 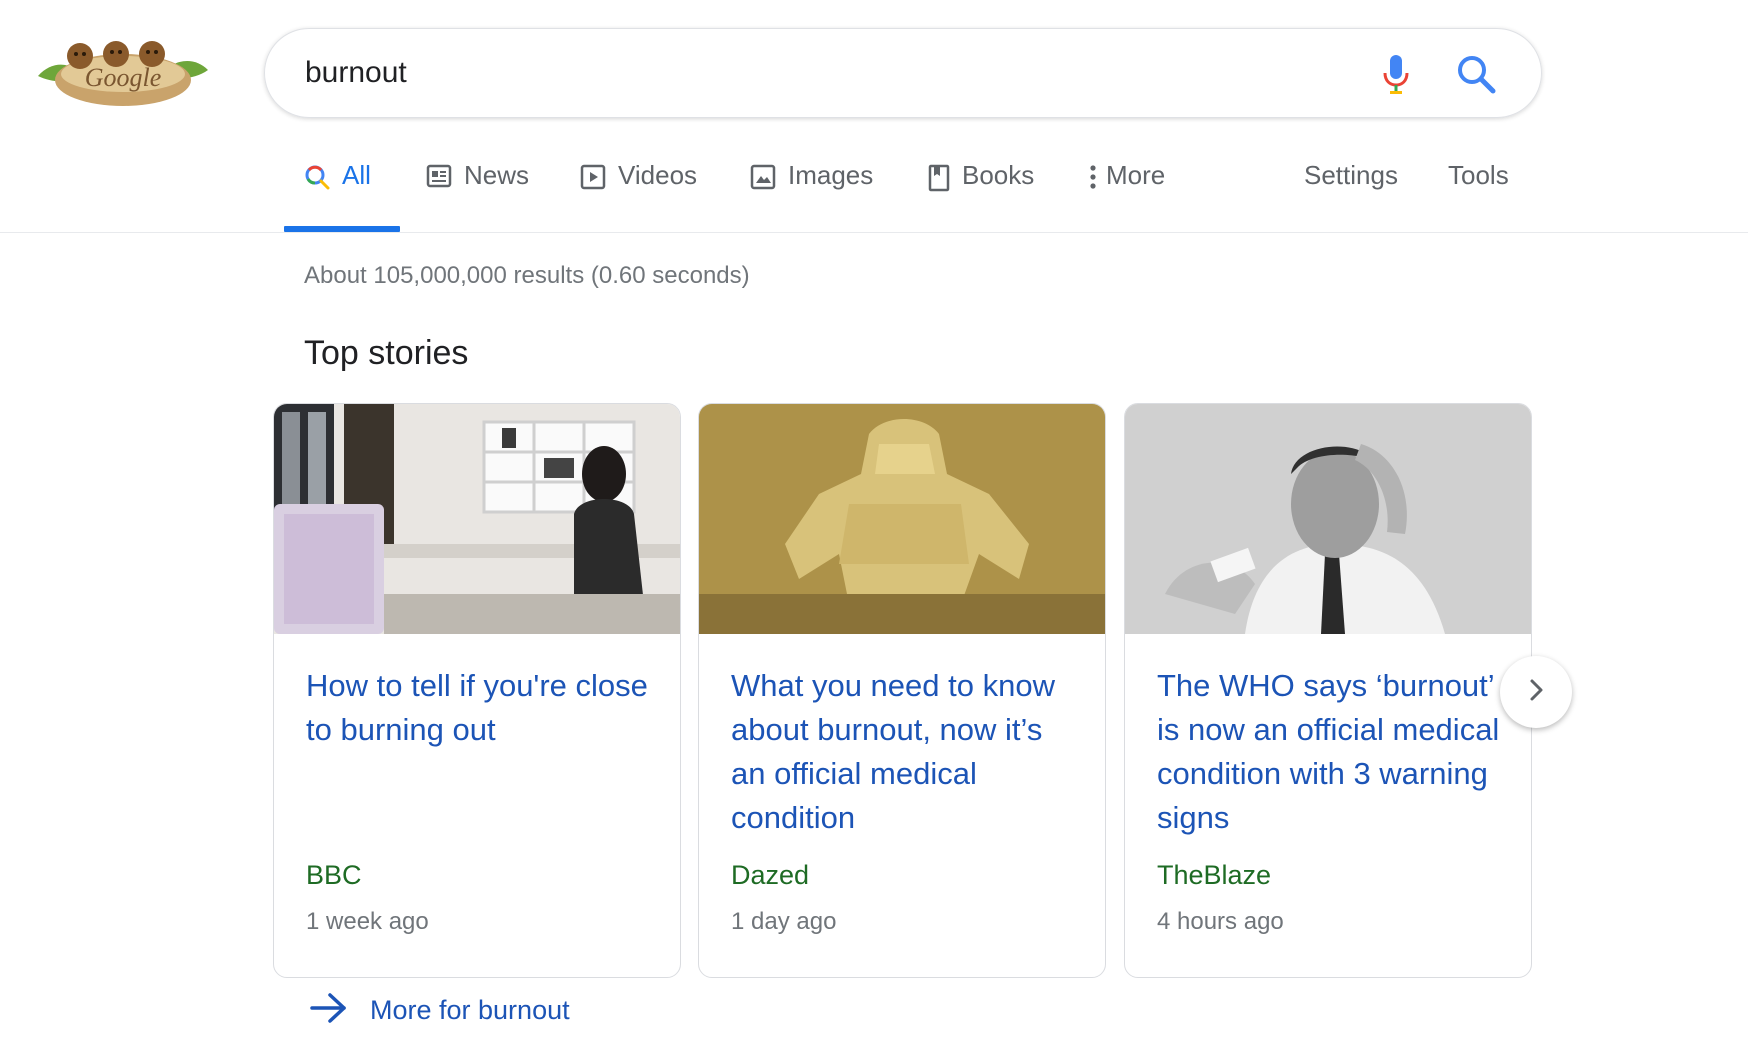 What do you see at coordinates (998, 175) in the screenshot?
I see `tab-label: Books` at bounding box center [998, 175].